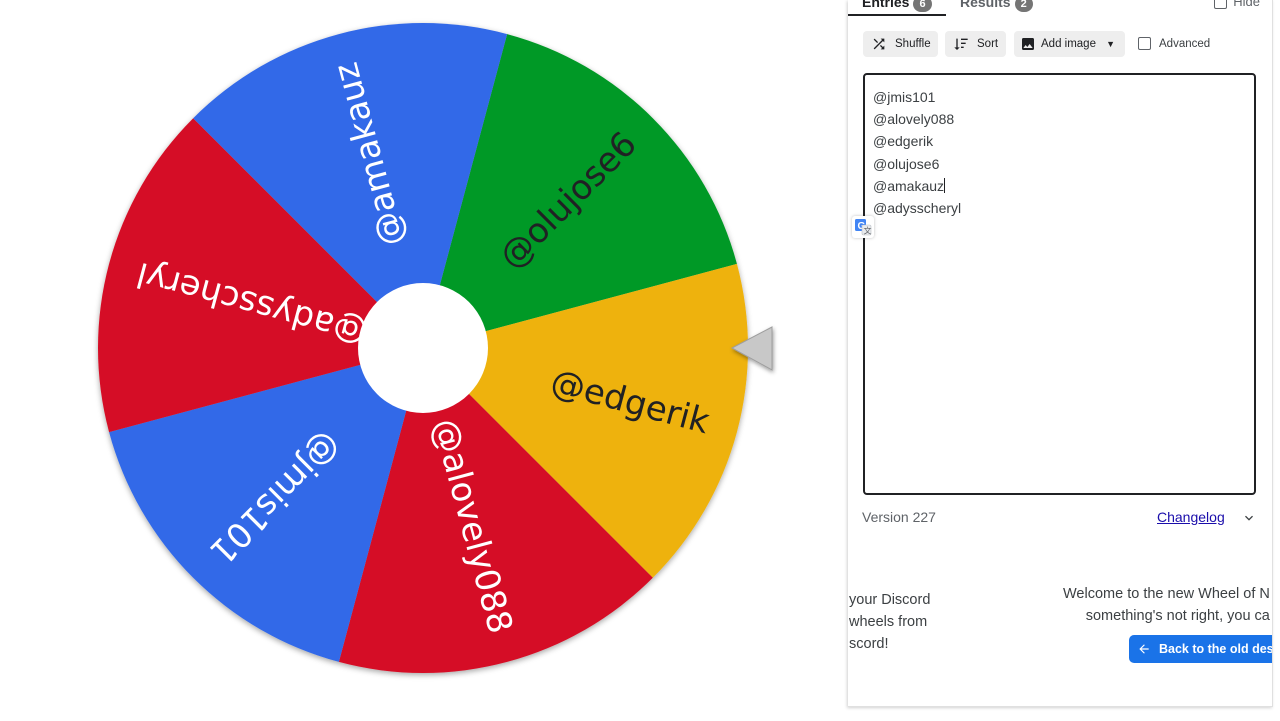 The width and height of the screenshot is (1280, 721). What do you see at coordinates (1144, 44) in the screenshot?
I see `advanced-checkbox` at bounding box center [1144, 44].